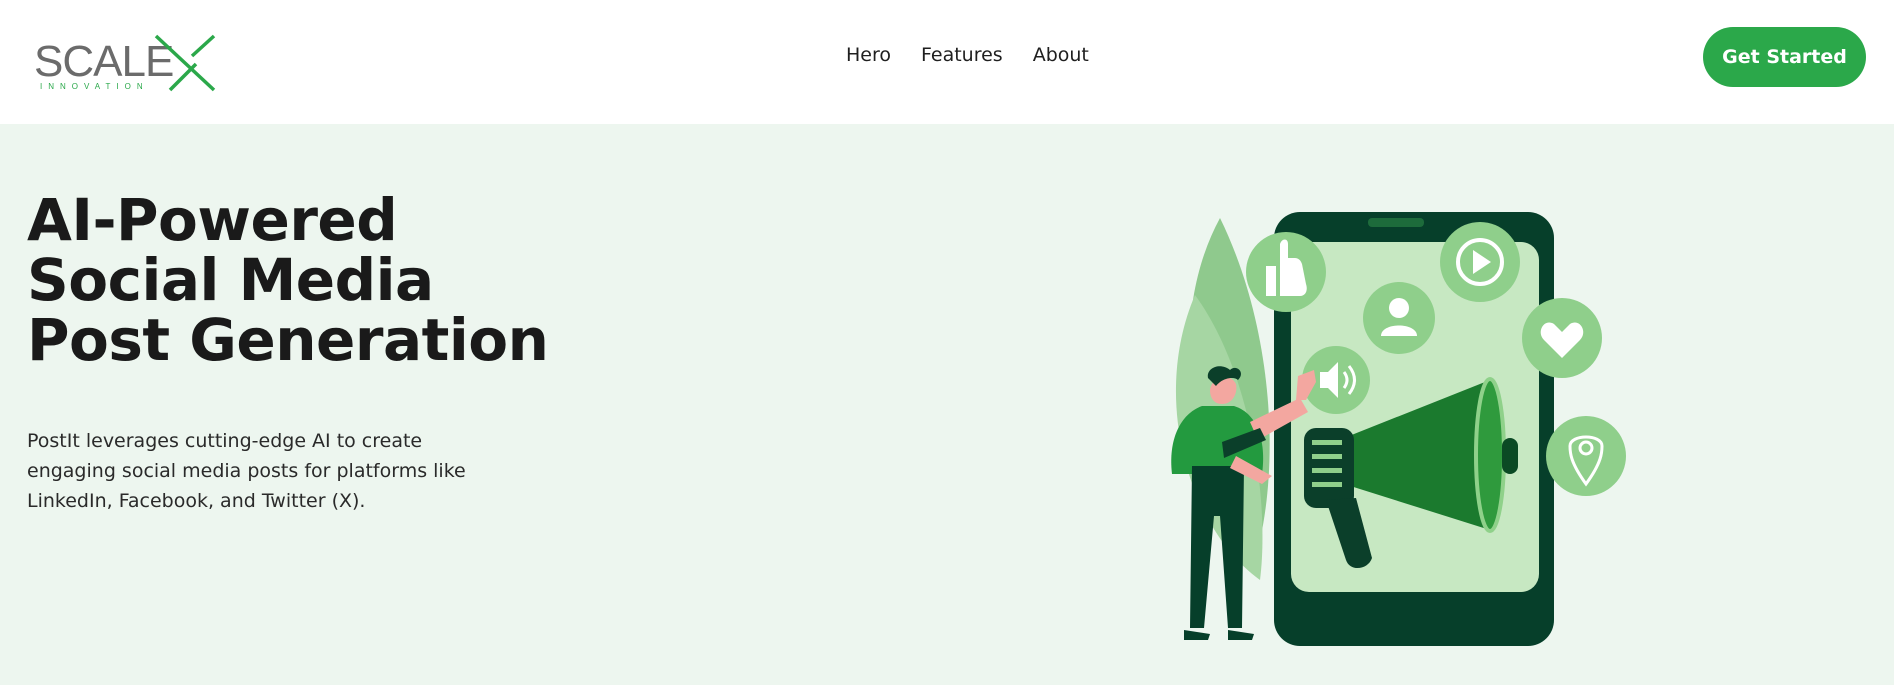 This screenshot has width=1894, height=685. I want to click on hero-title: AI-Powered Social Media Post Generation, so click(288, 280).